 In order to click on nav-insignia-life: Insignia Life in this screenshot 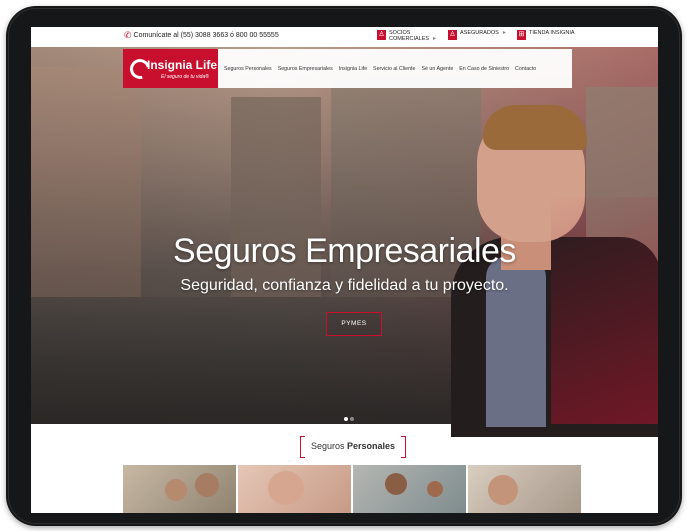, I will do `click(353, 69)`.